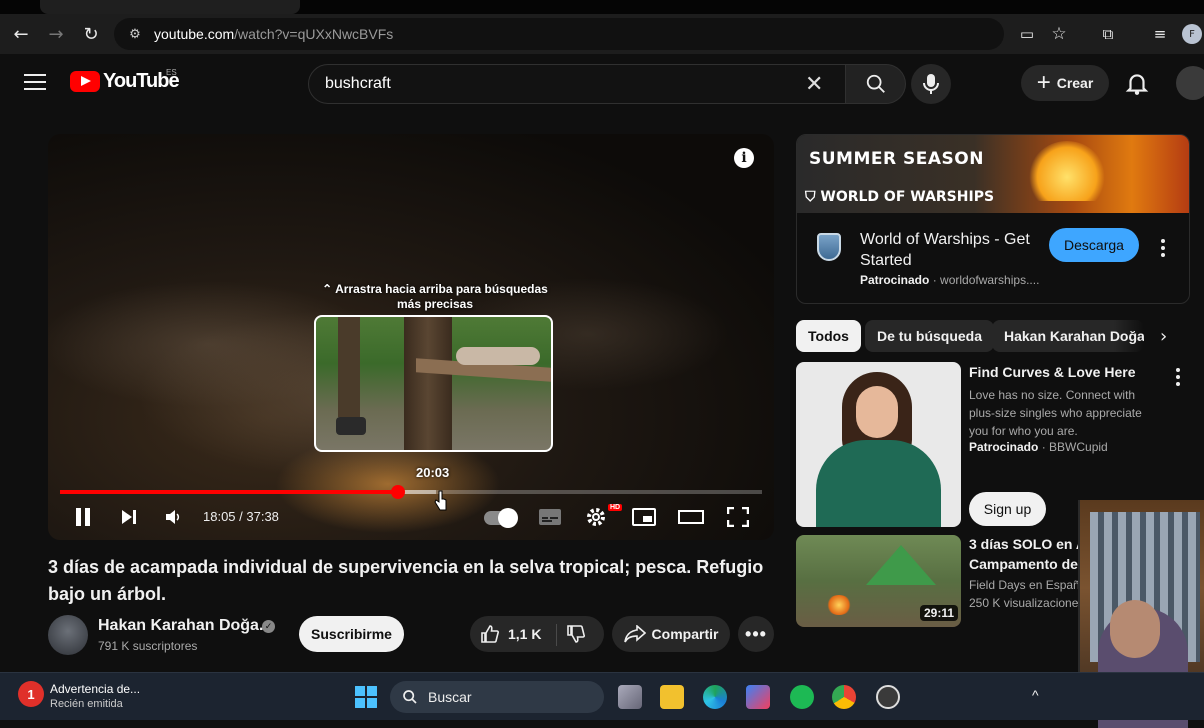 Image resolution: width=1204 pixels, height=728 pixels. What do you see at coordinates (398, 492) in the screenshot?
I see `scrubber-handle` at bounding box center [398, 492].